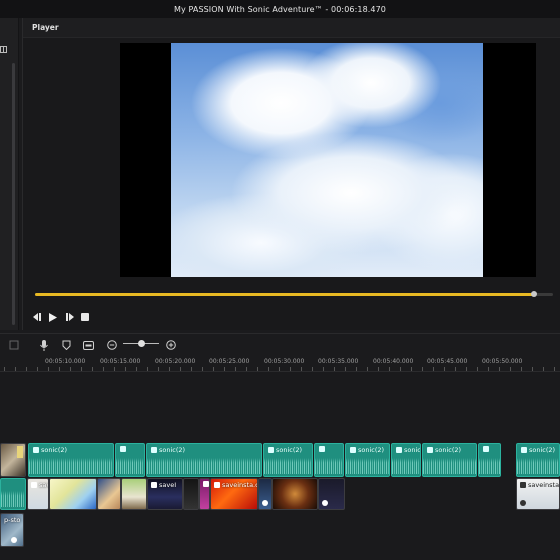 This screenshot has width=560, height=560. I want to click on overlay-clip: p-sto, so click(12, 530).